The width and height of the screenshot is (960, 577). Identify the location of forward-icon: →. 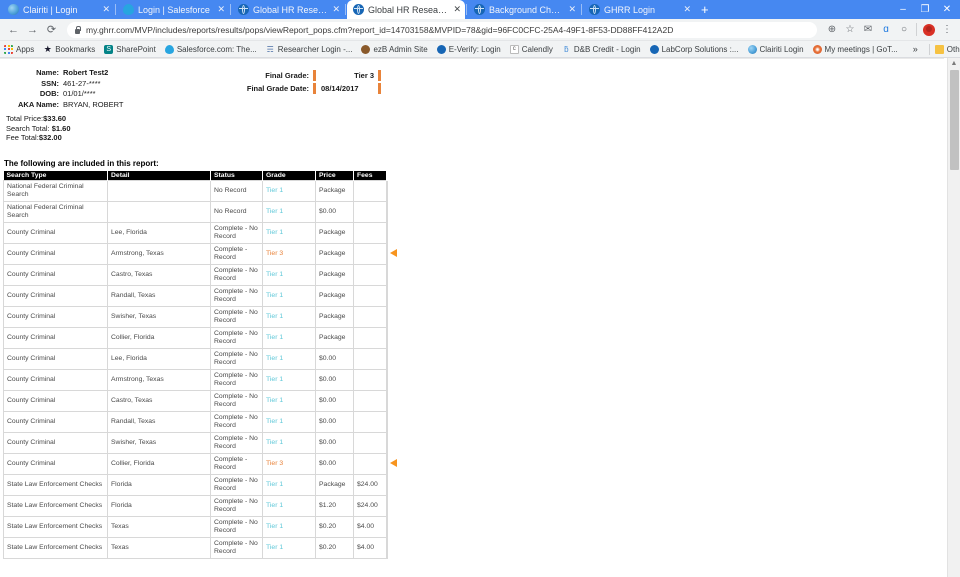
(32, 29).